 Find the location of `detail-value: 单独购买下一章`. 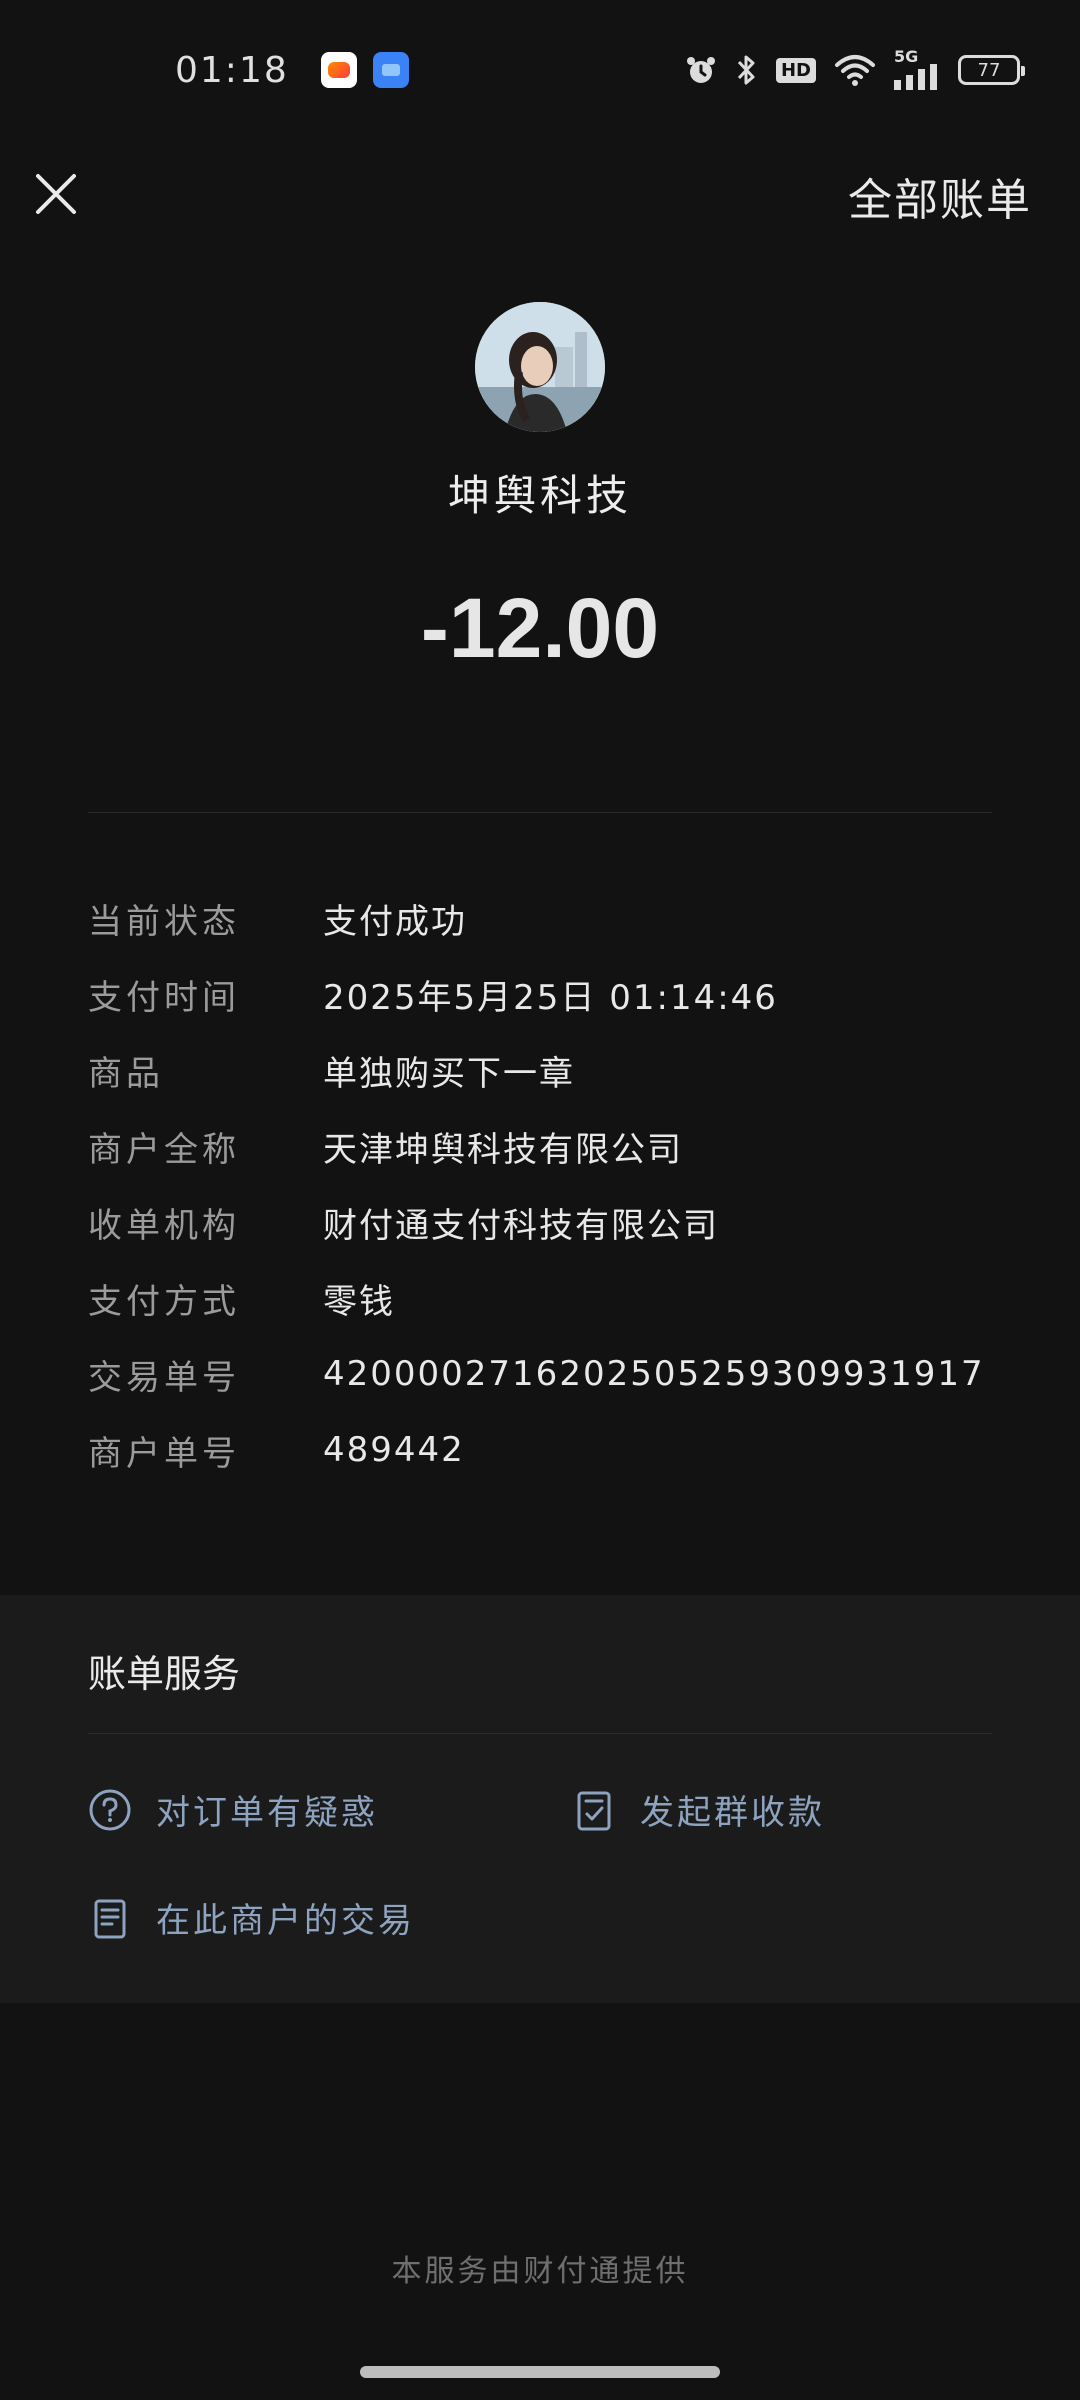

detail-value: 单独购买下一章 is located at coordinates (449, 1073).